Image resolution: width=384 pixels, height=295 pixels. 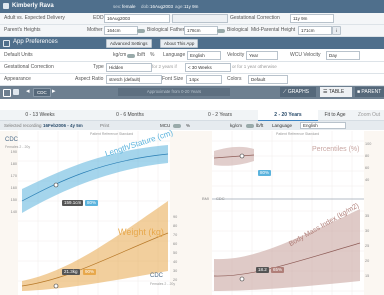 I want to click on prev-icon: ◂, so click(x=28, y=91).